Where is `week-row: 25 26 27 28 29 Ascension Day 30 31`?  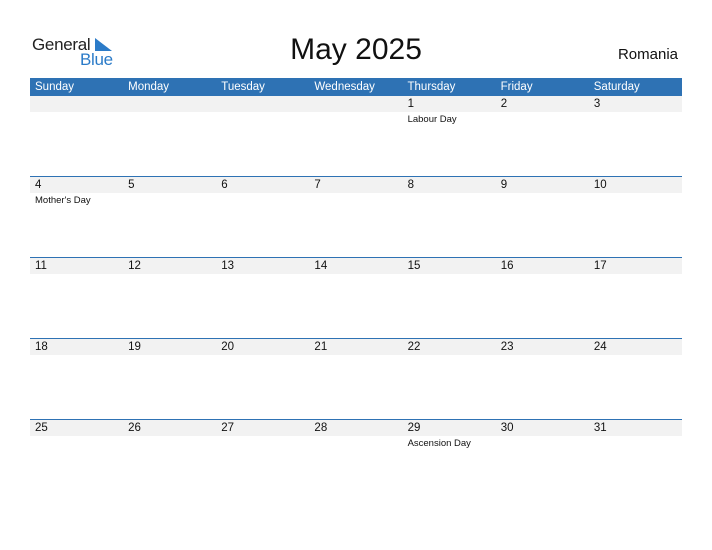
week-row: 25 26 27 28 29 Ascension Day 30 31 is located at coordinates (356, 460).